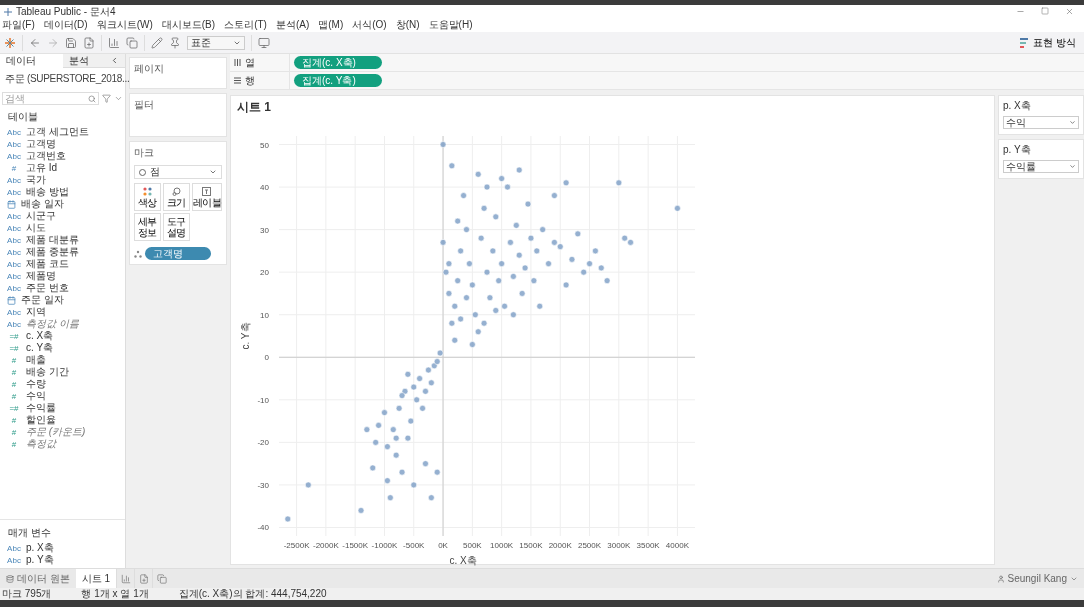 This screenshot has height=607, width=1084. Describe the element at coordinates (176, 197) in the screenshot. I see `mark-property-button: 크기` at that location.